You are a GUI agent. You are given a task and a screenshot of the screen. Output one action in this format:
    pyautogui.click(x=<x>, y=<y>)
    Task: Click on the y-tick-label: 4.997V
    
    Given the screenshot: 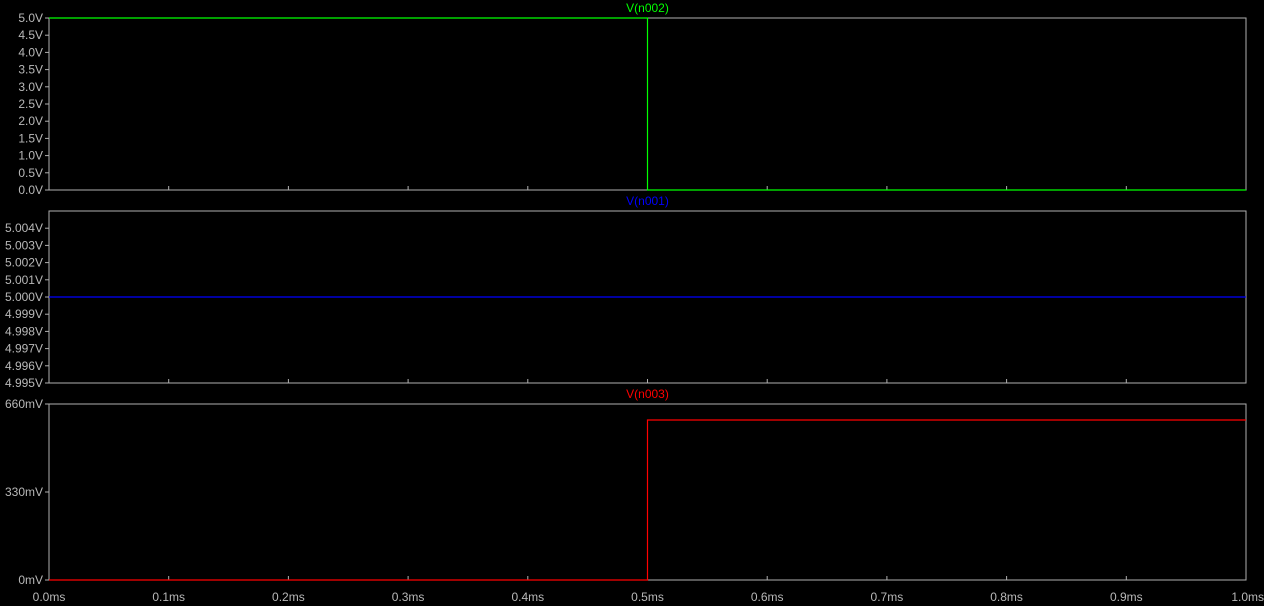 What is the action you would take?
    pyautogui.click(x=24, y=349)
    